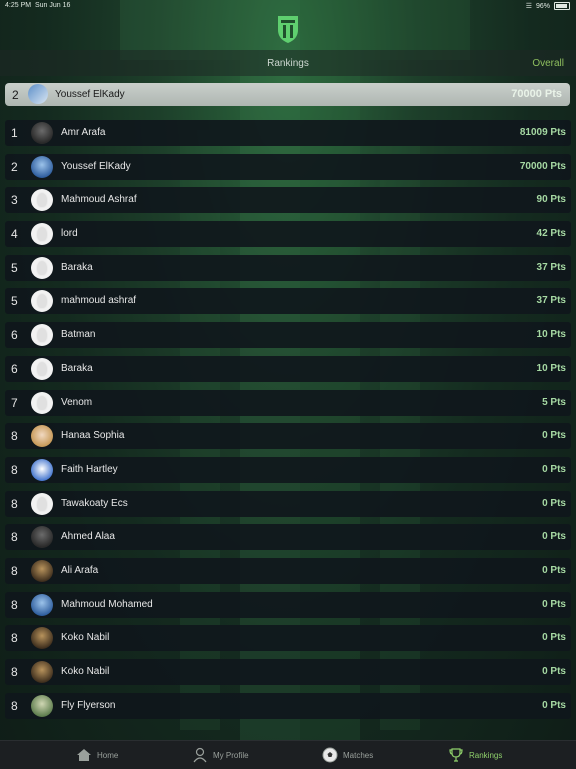 The width and height of the screenshot is (576, 769). Describe the element at coordinates (542, 166) in the screenshot. I see `player-points: 70000 Pts` at that location.